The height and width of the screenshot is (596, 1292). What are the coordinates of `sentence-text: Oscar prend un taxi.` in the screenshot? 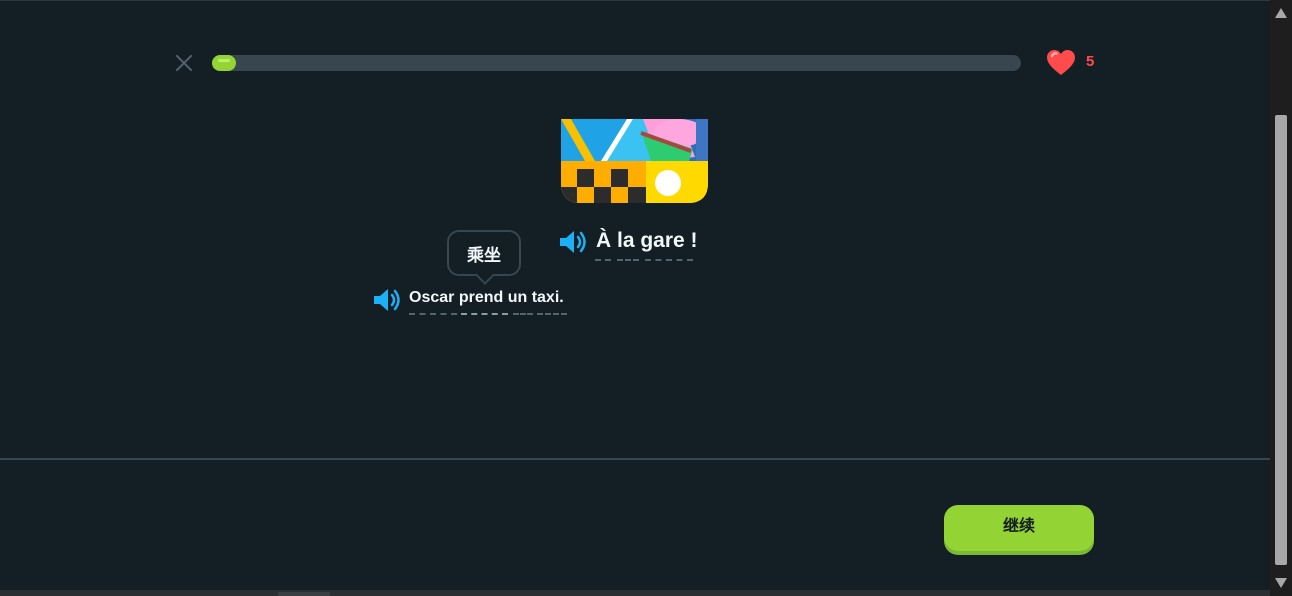 It's located at (486, 298).